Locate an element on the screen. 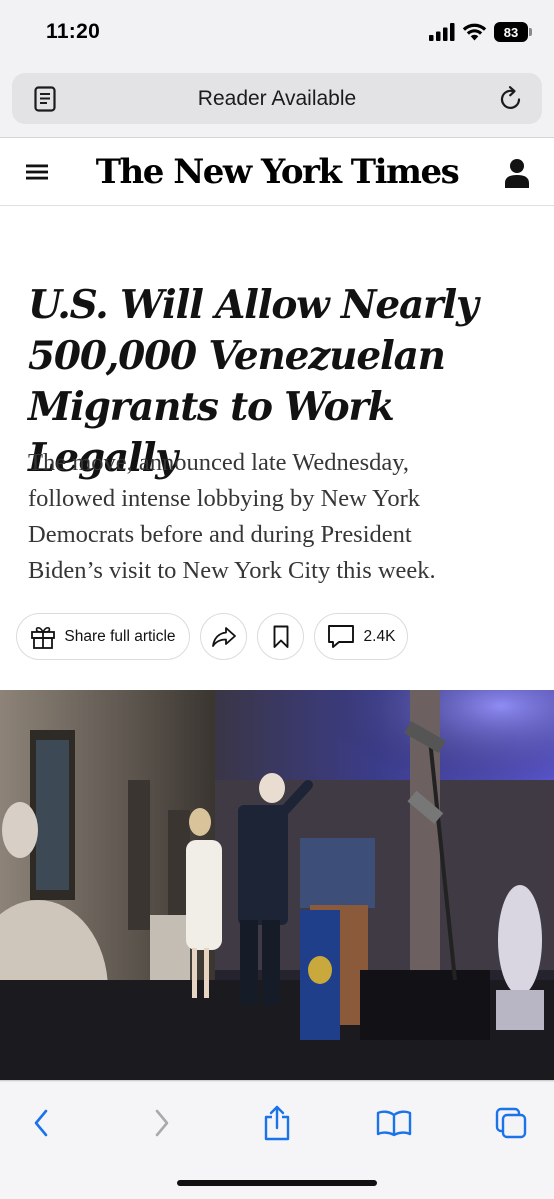 The width and height of the screenshot is (554, 1199). status-bar: 11:20 83 is located at coordinates (277, 33).